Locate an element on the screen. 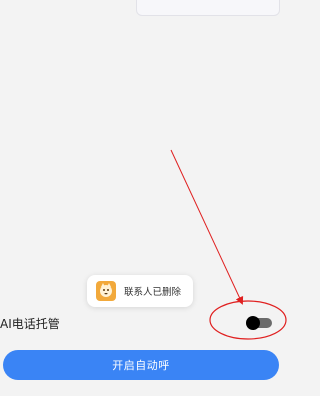 The width and height of the screenshot is (320, 396). toast: 联系人已删除 is located at coordinates (140, 291).